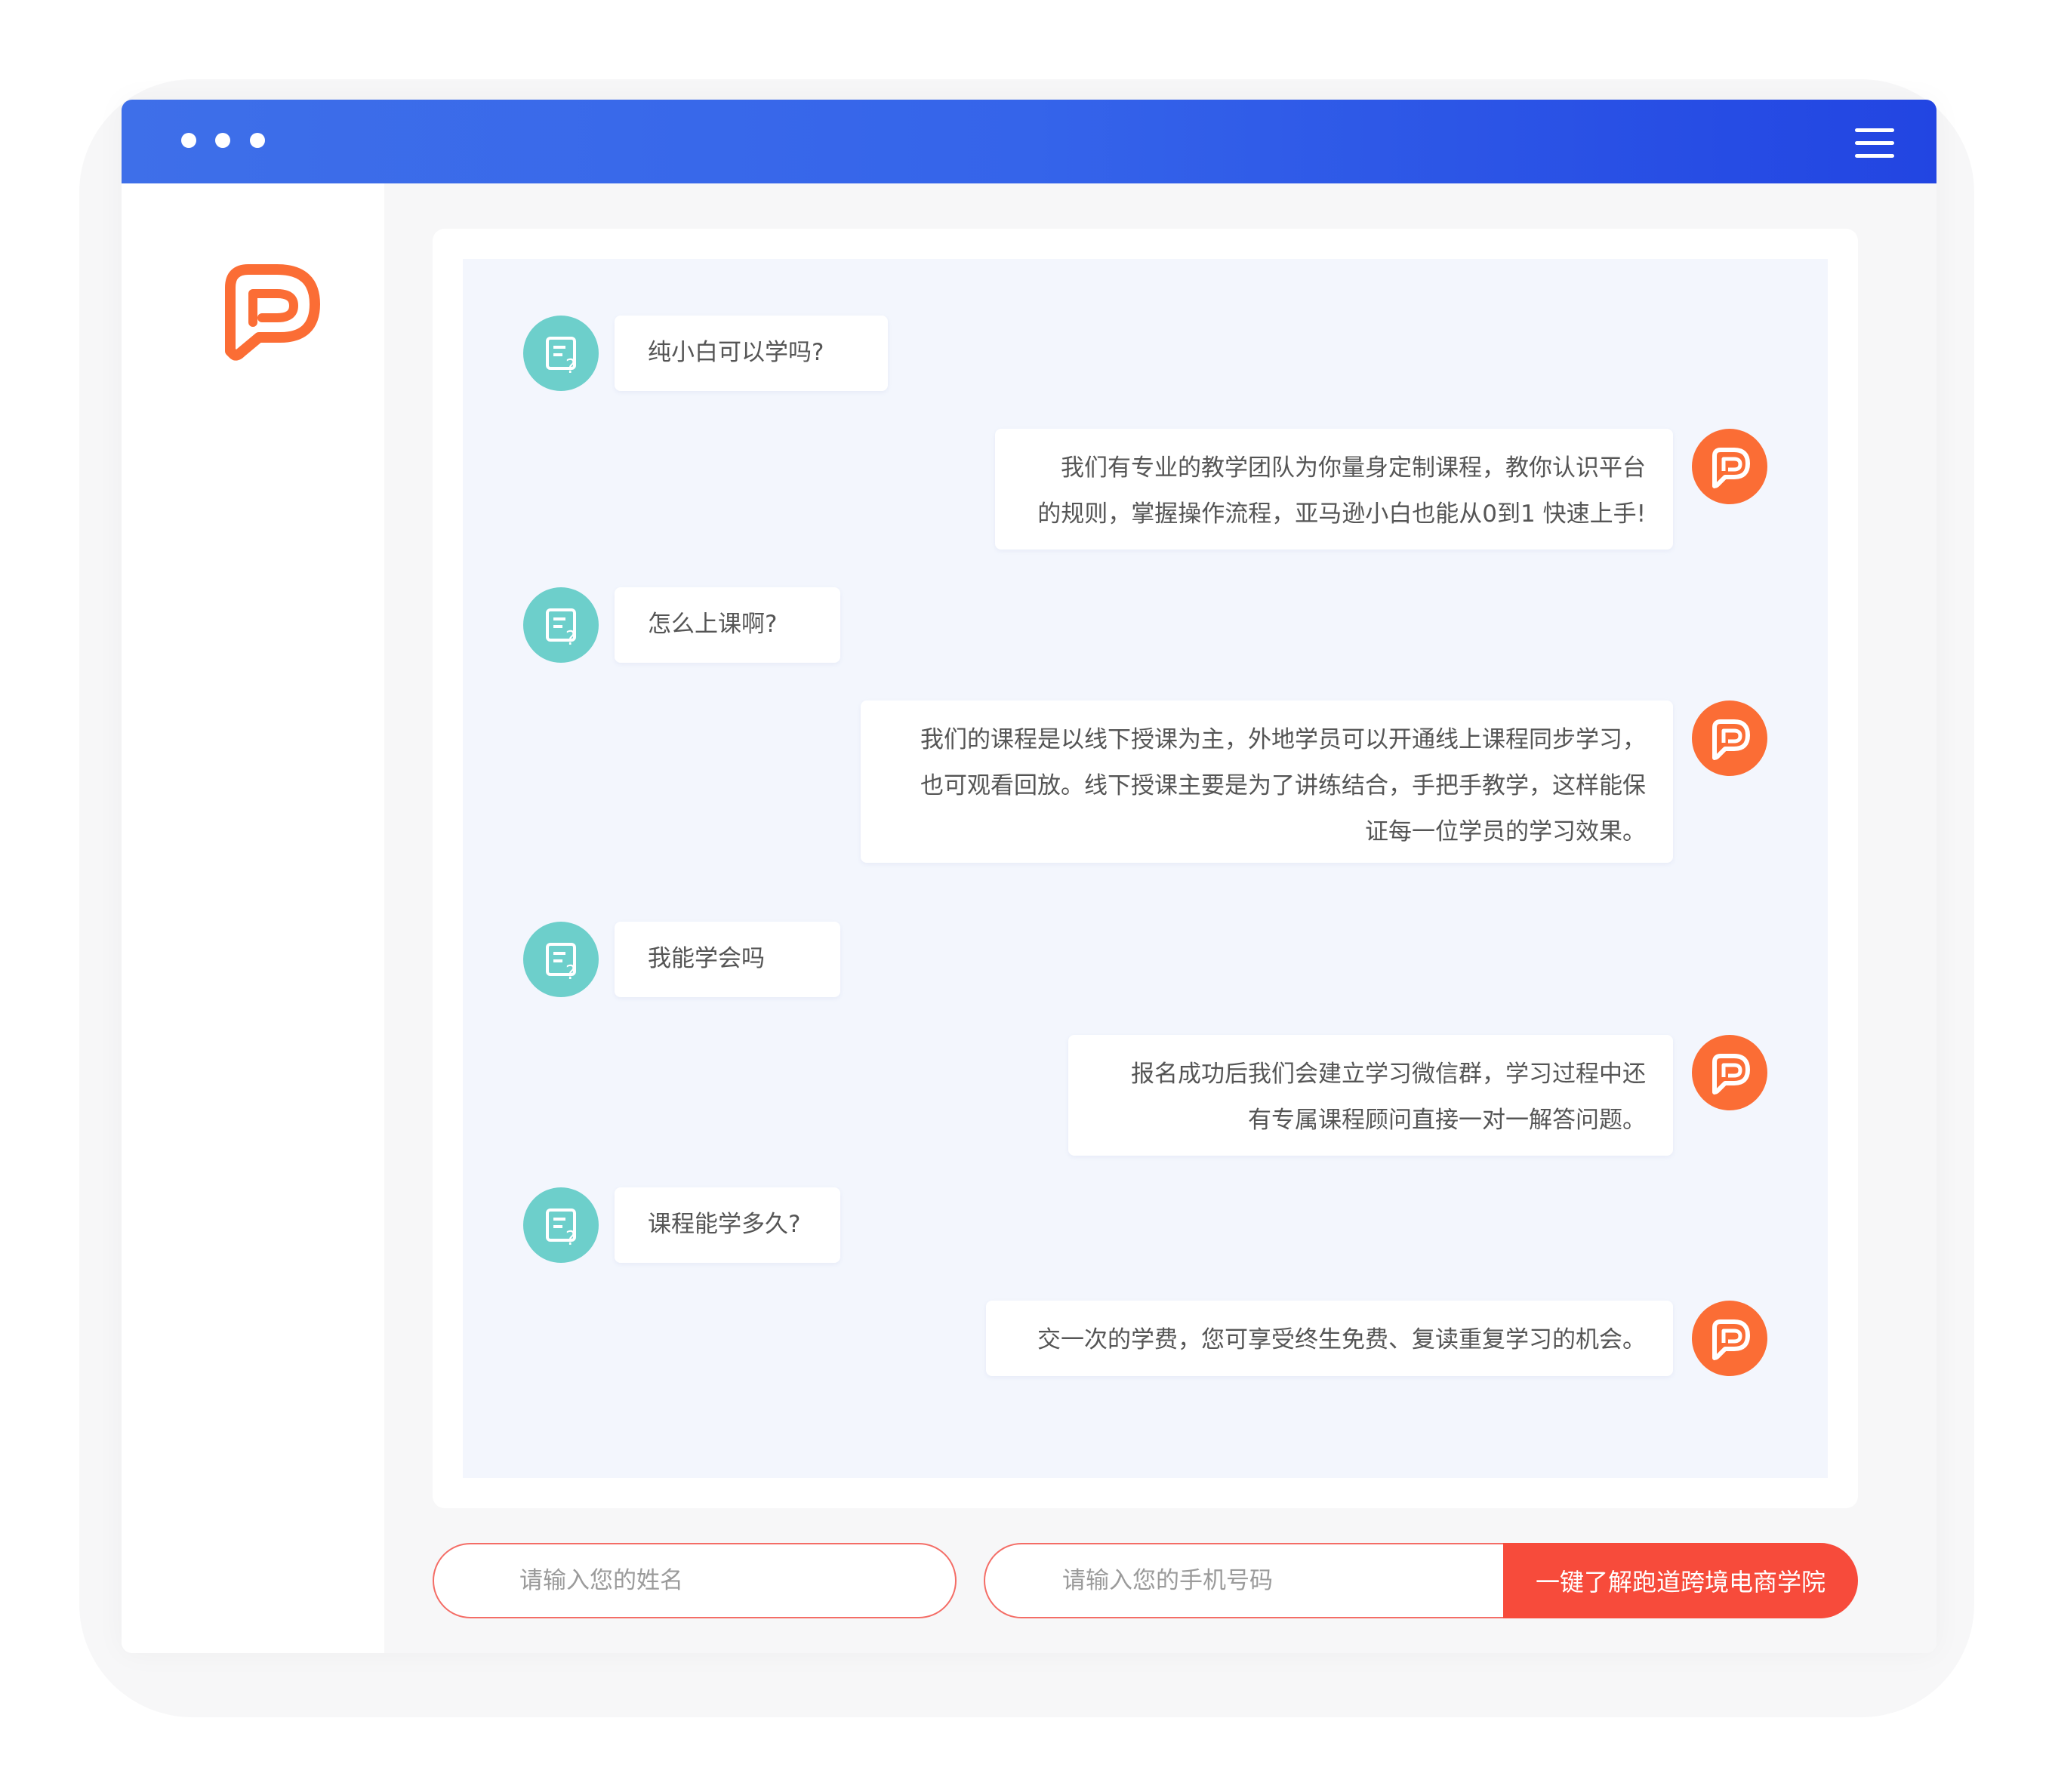 Image resolution: width=2052 pixels, height=1792 pixels. What do you see at coordinates (272, 313) in the screenshot?
I see `paodao-brand-logo` at bounding box center [272, 313].